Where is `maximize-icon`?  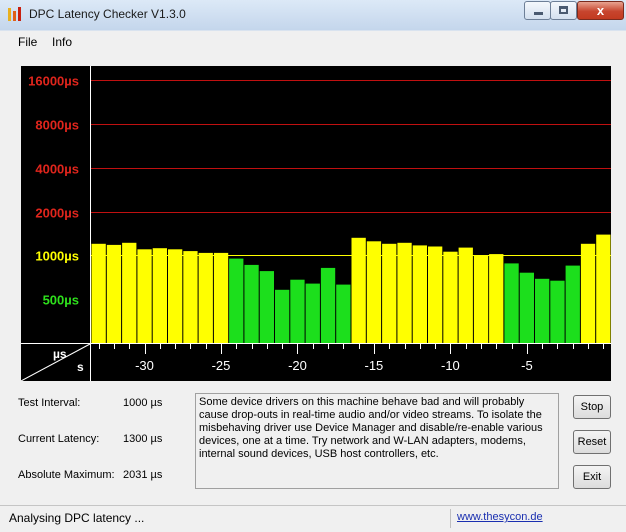
maximize-icon is located at coordinates (563, 10).